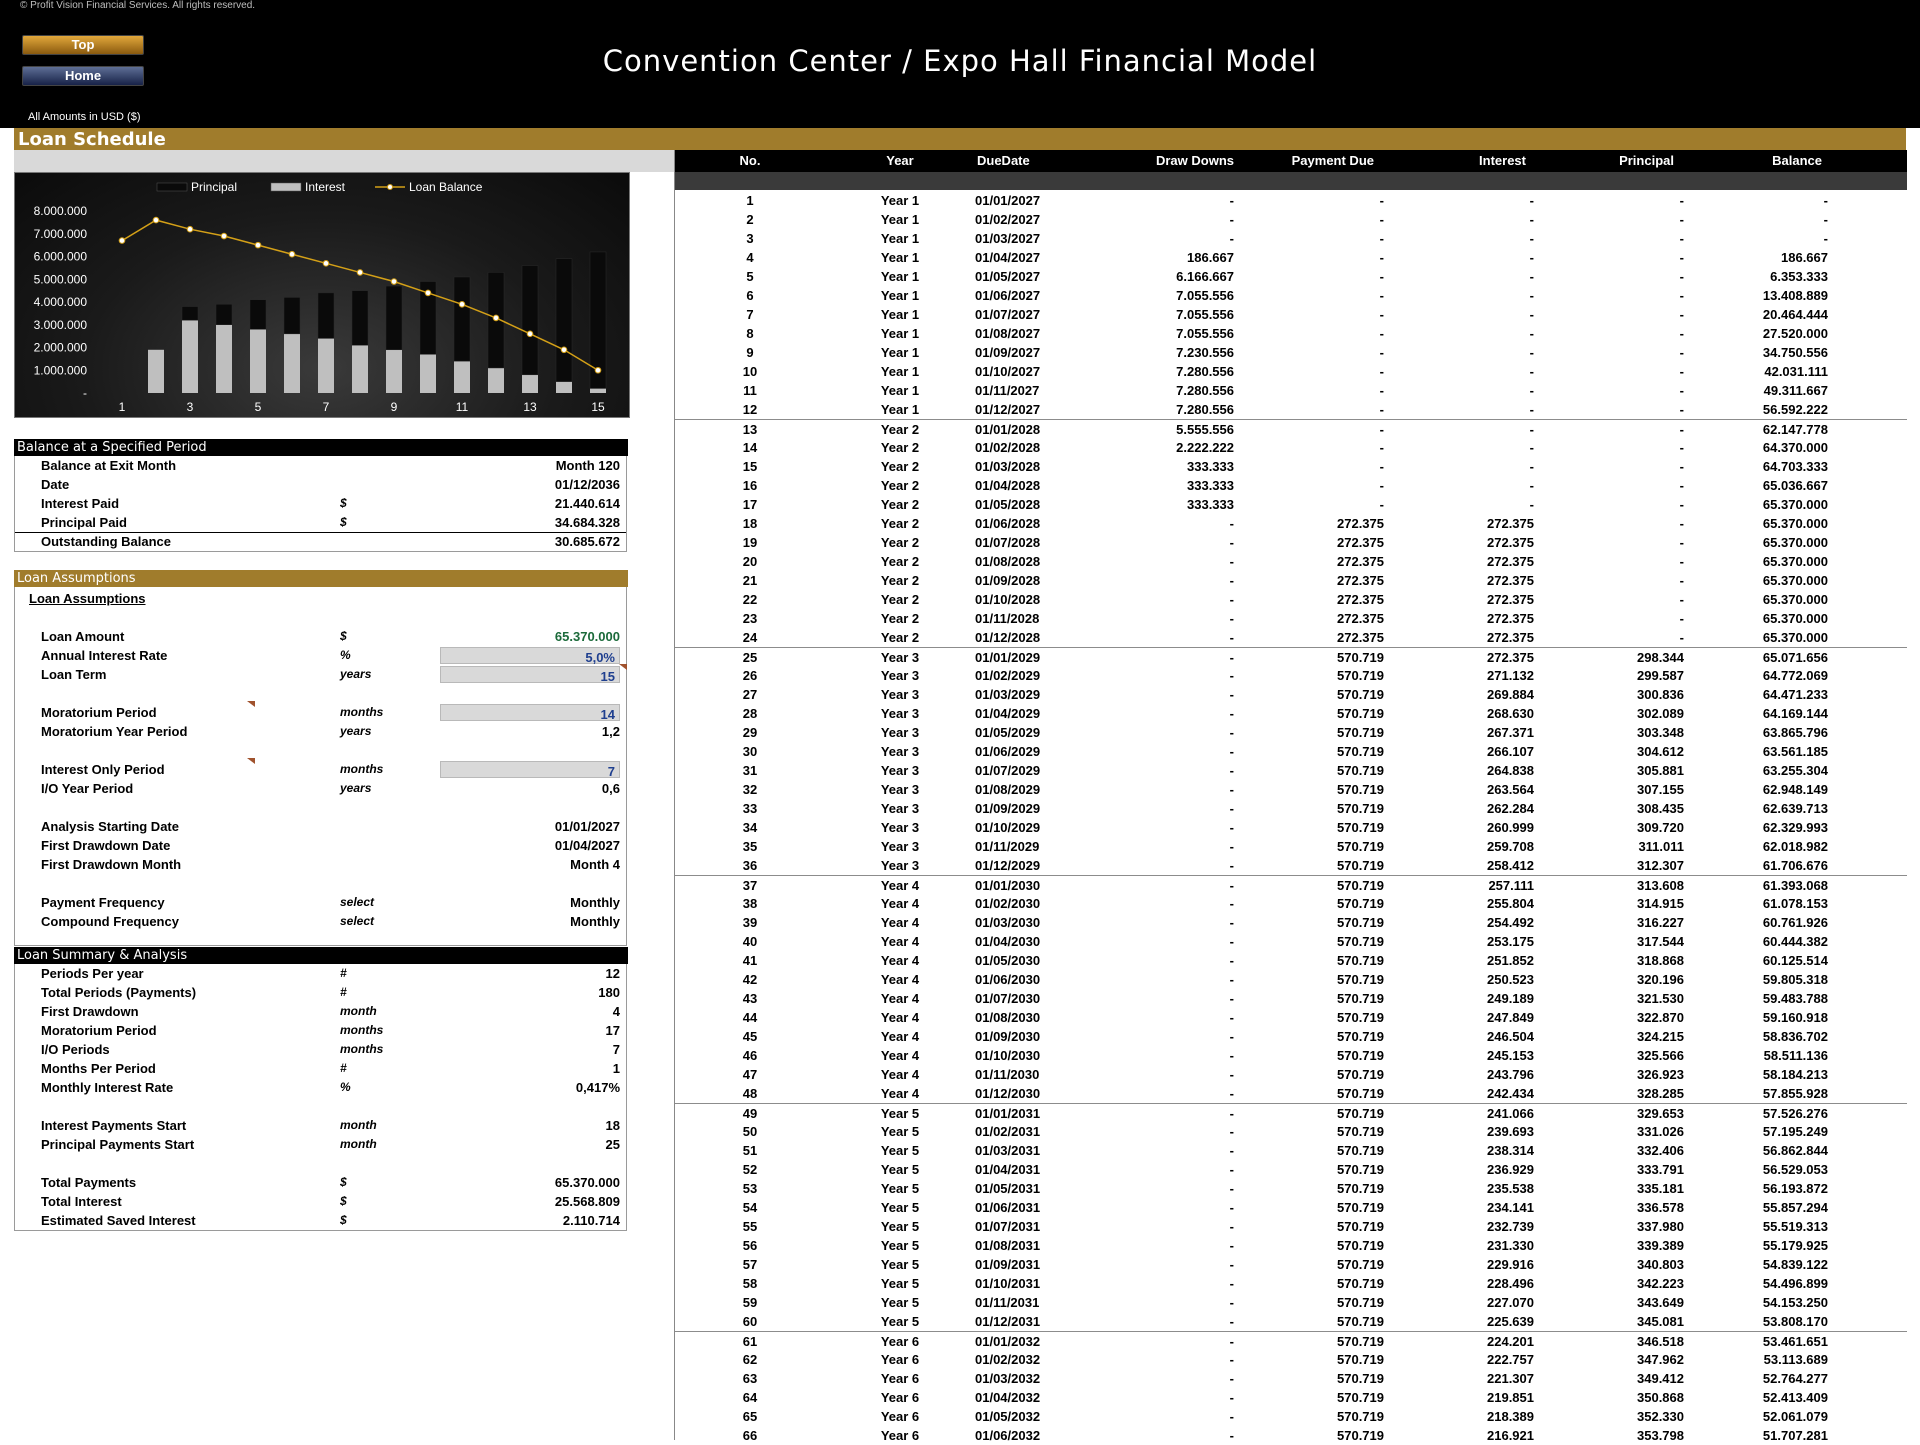  Describe the element at coordinates (1795, 827) in the screenshot. I see `table-cell: 62.329.993` at that location.